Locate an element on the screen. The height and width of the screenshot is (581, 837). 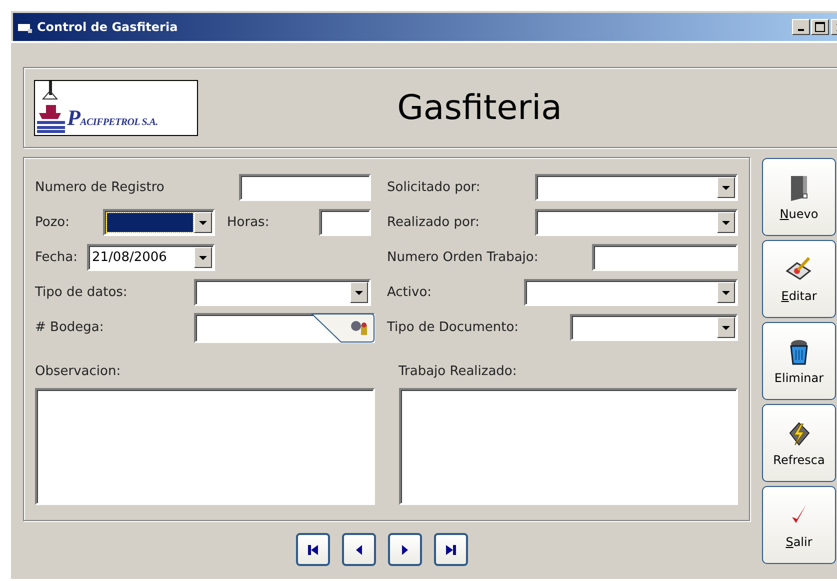
field-label: Trabajo Realizado: is located at coordinates (458, 371).